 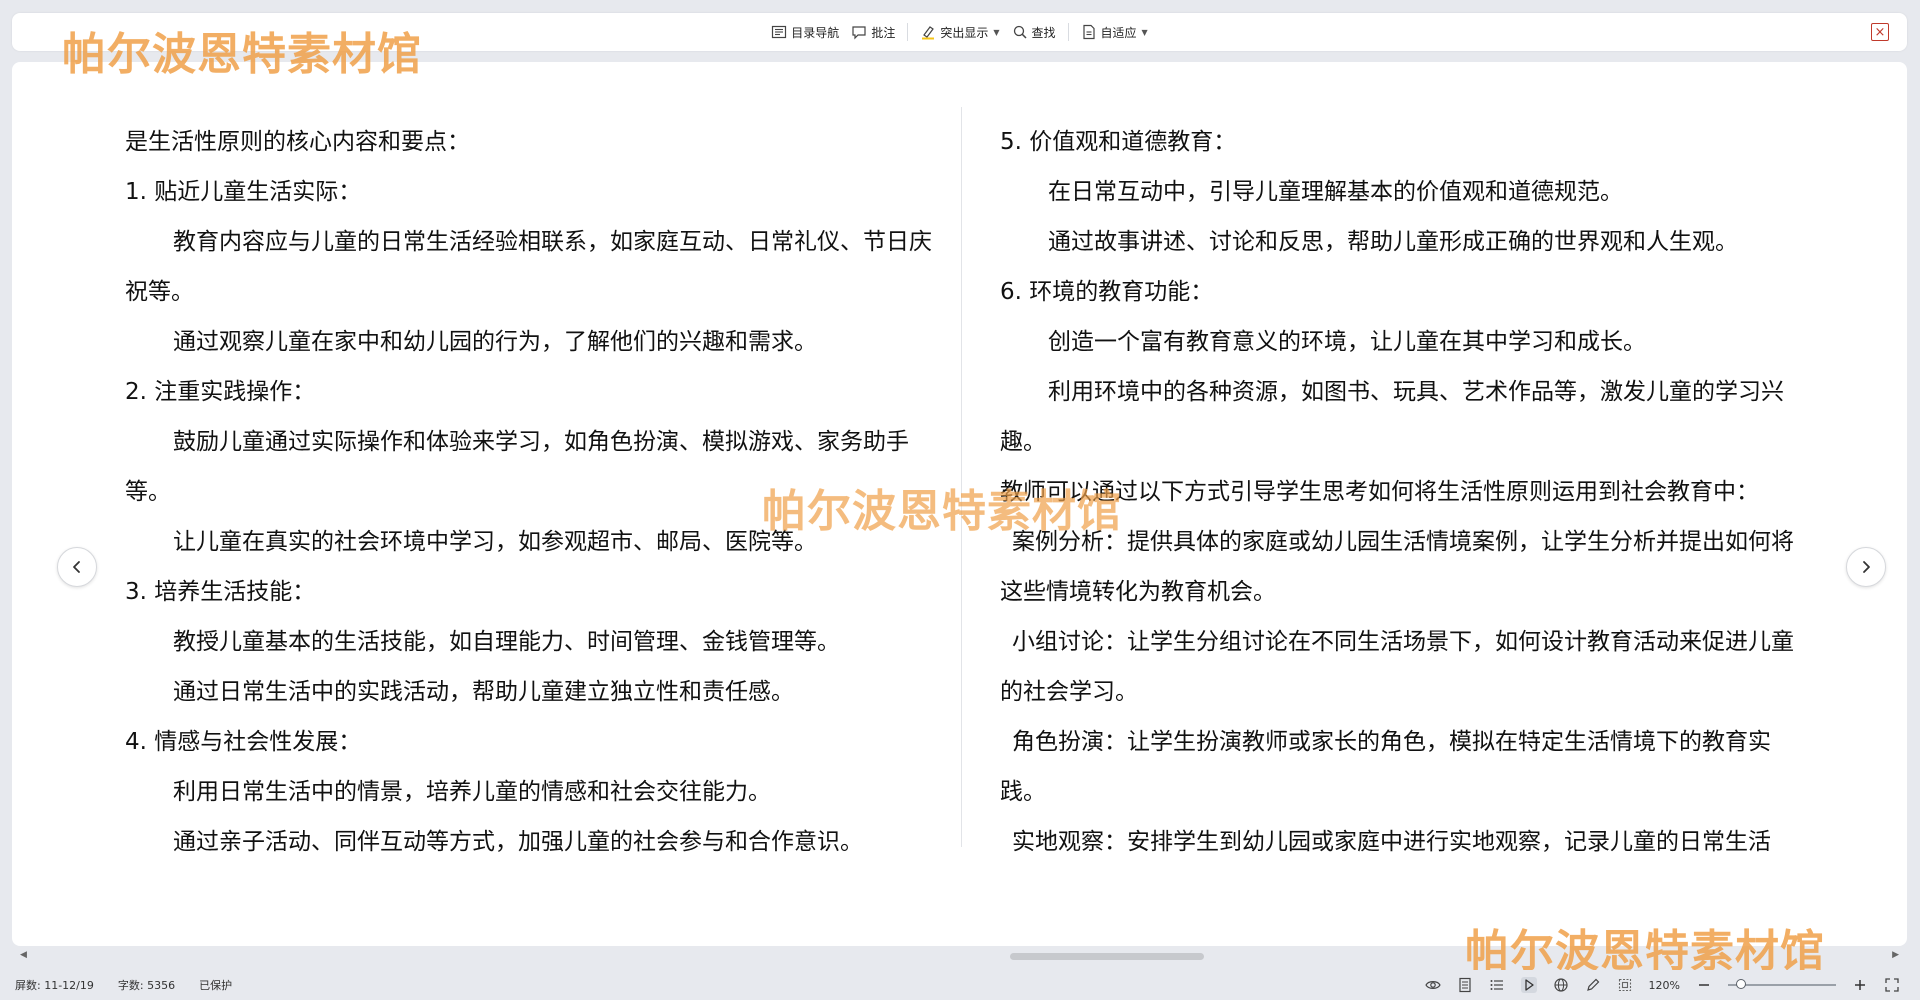 I want to click on scroll-right-arrow-icon: ▶, so click(x=1895, y=955).